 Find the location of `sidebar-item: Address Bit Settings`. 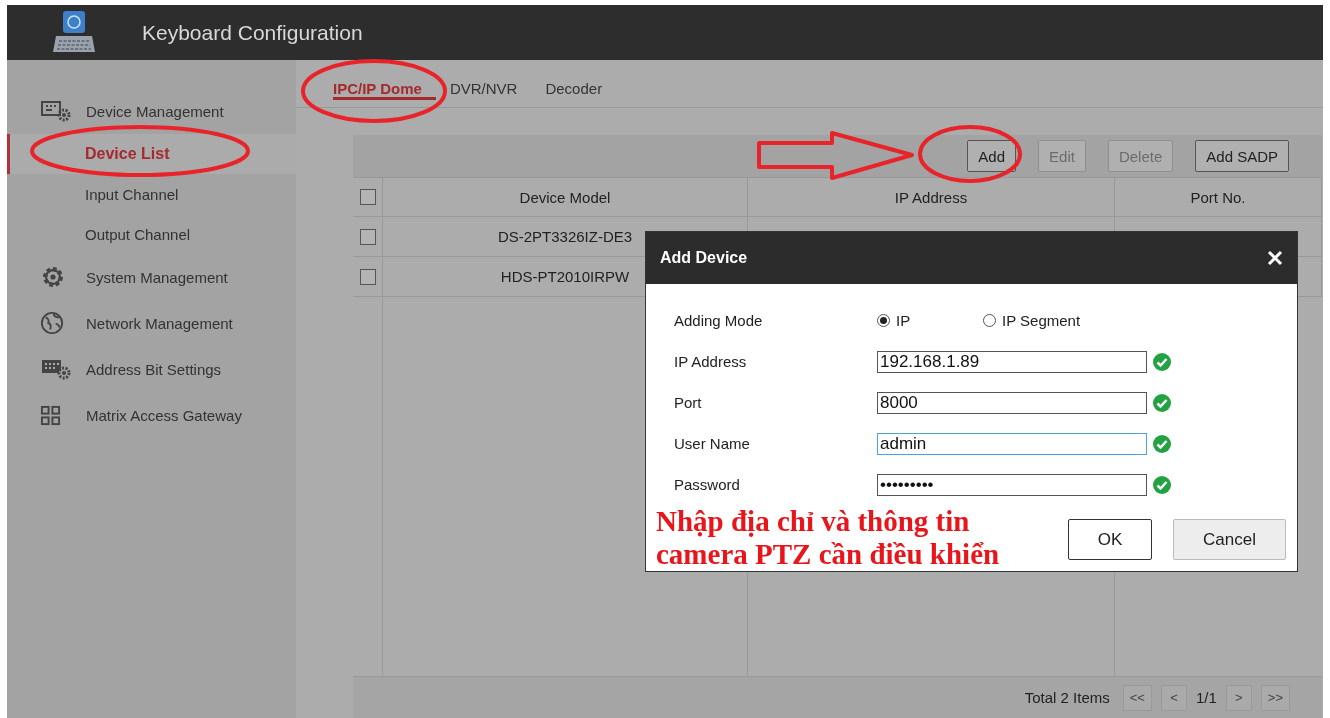

sidebar-item: Address Bit Settings is located at coordinates (151, 369).